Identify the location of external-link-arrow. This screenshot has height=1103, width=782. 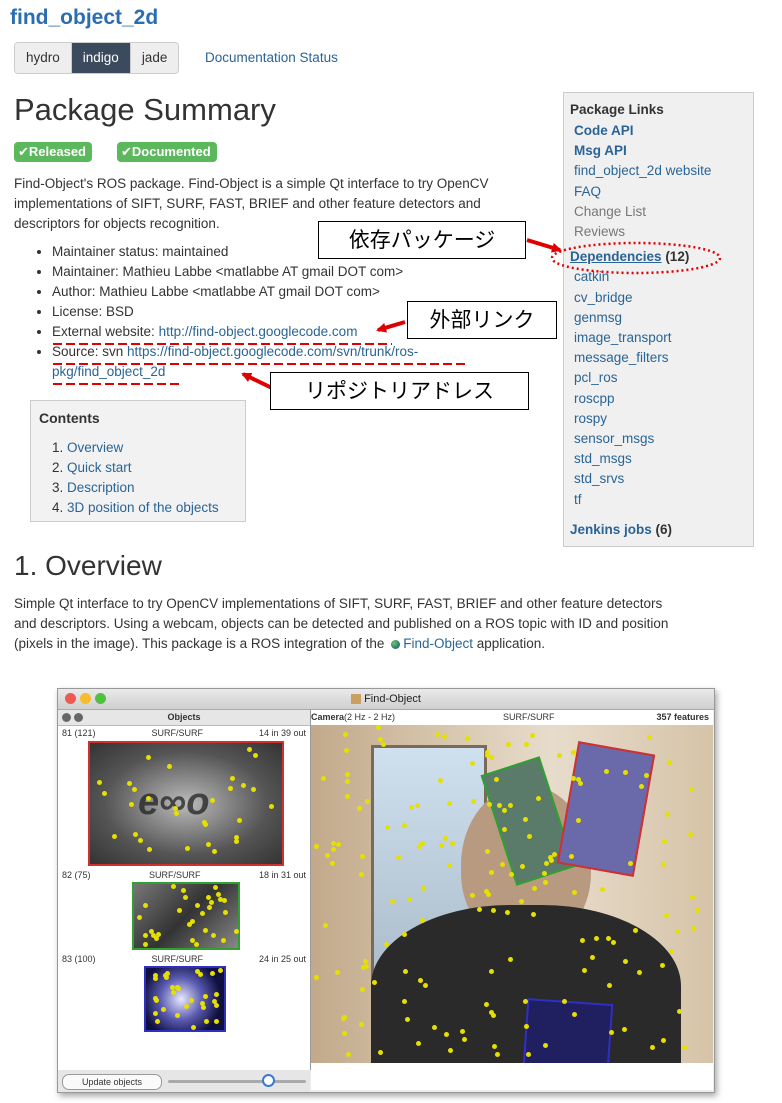
(391, 326).